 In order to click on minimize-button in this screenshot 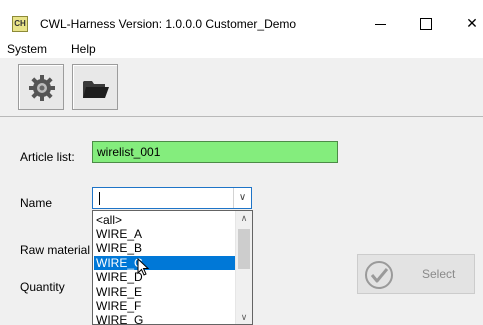, I will do `click(380, 23)`.